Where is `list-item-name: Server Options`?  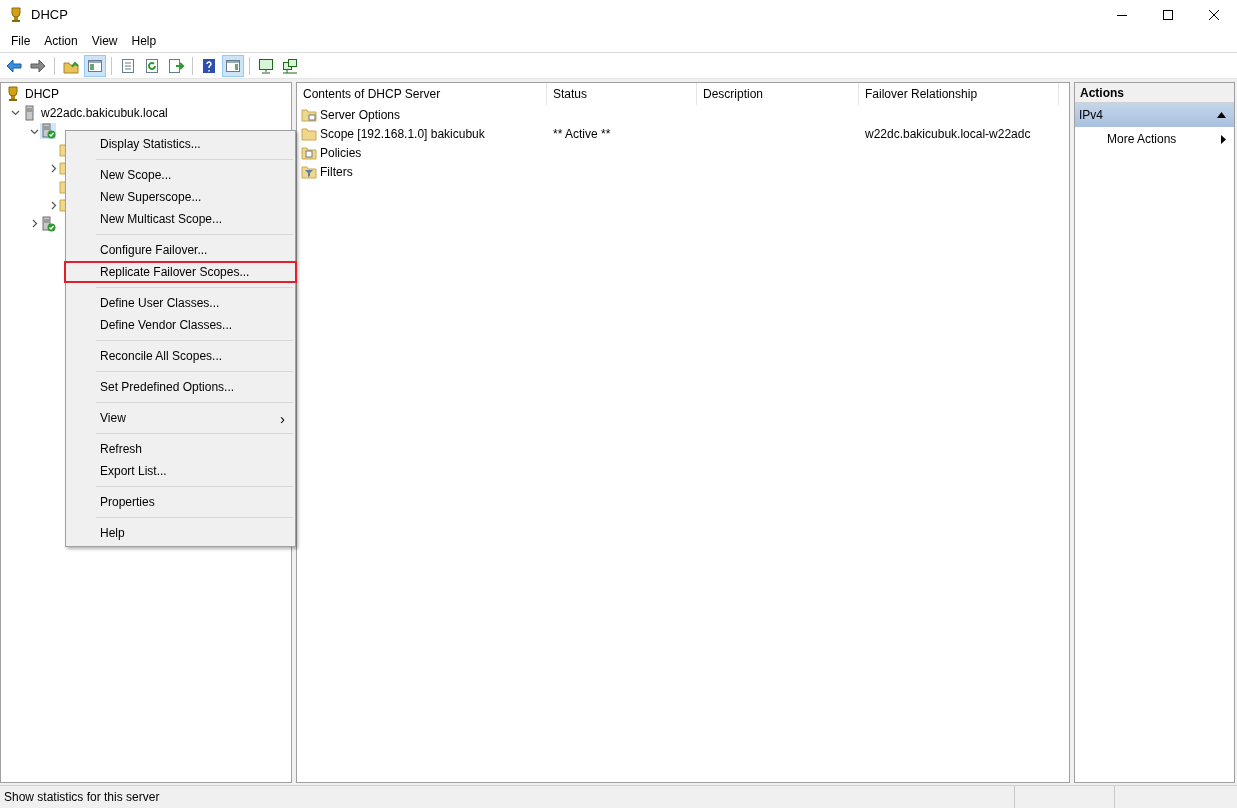
list-item-name: Server Options is located at coordinates (360, 114).